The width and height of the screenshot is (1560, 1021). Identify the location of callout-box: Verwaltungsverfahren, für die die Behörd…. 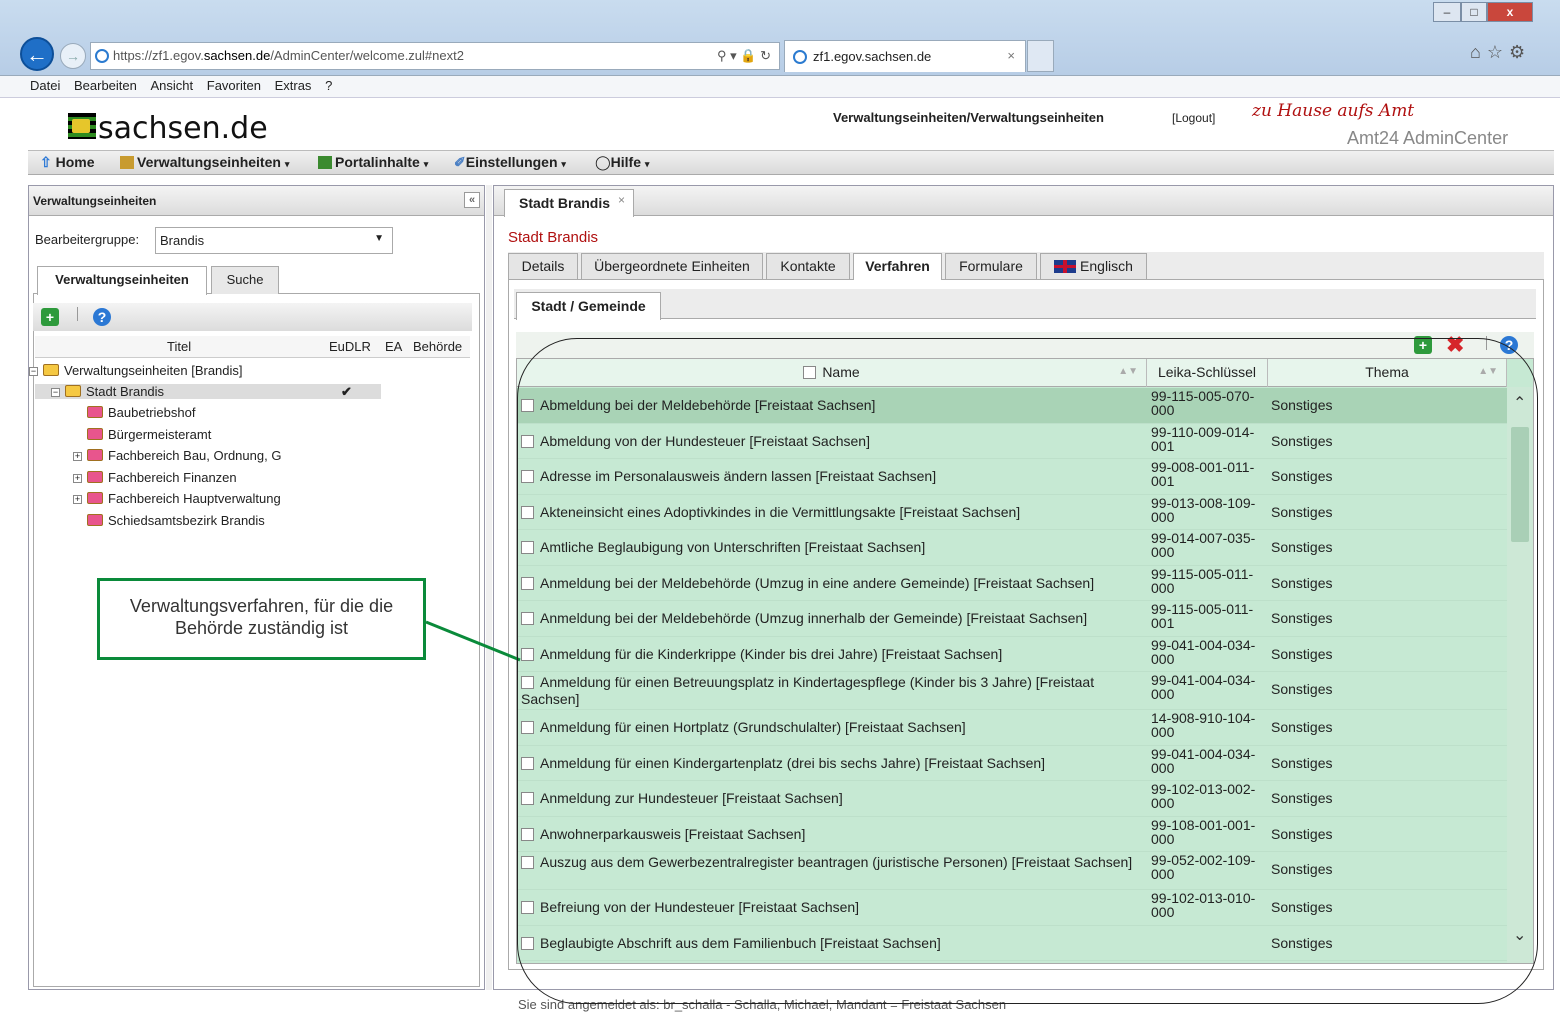
(261, 619).